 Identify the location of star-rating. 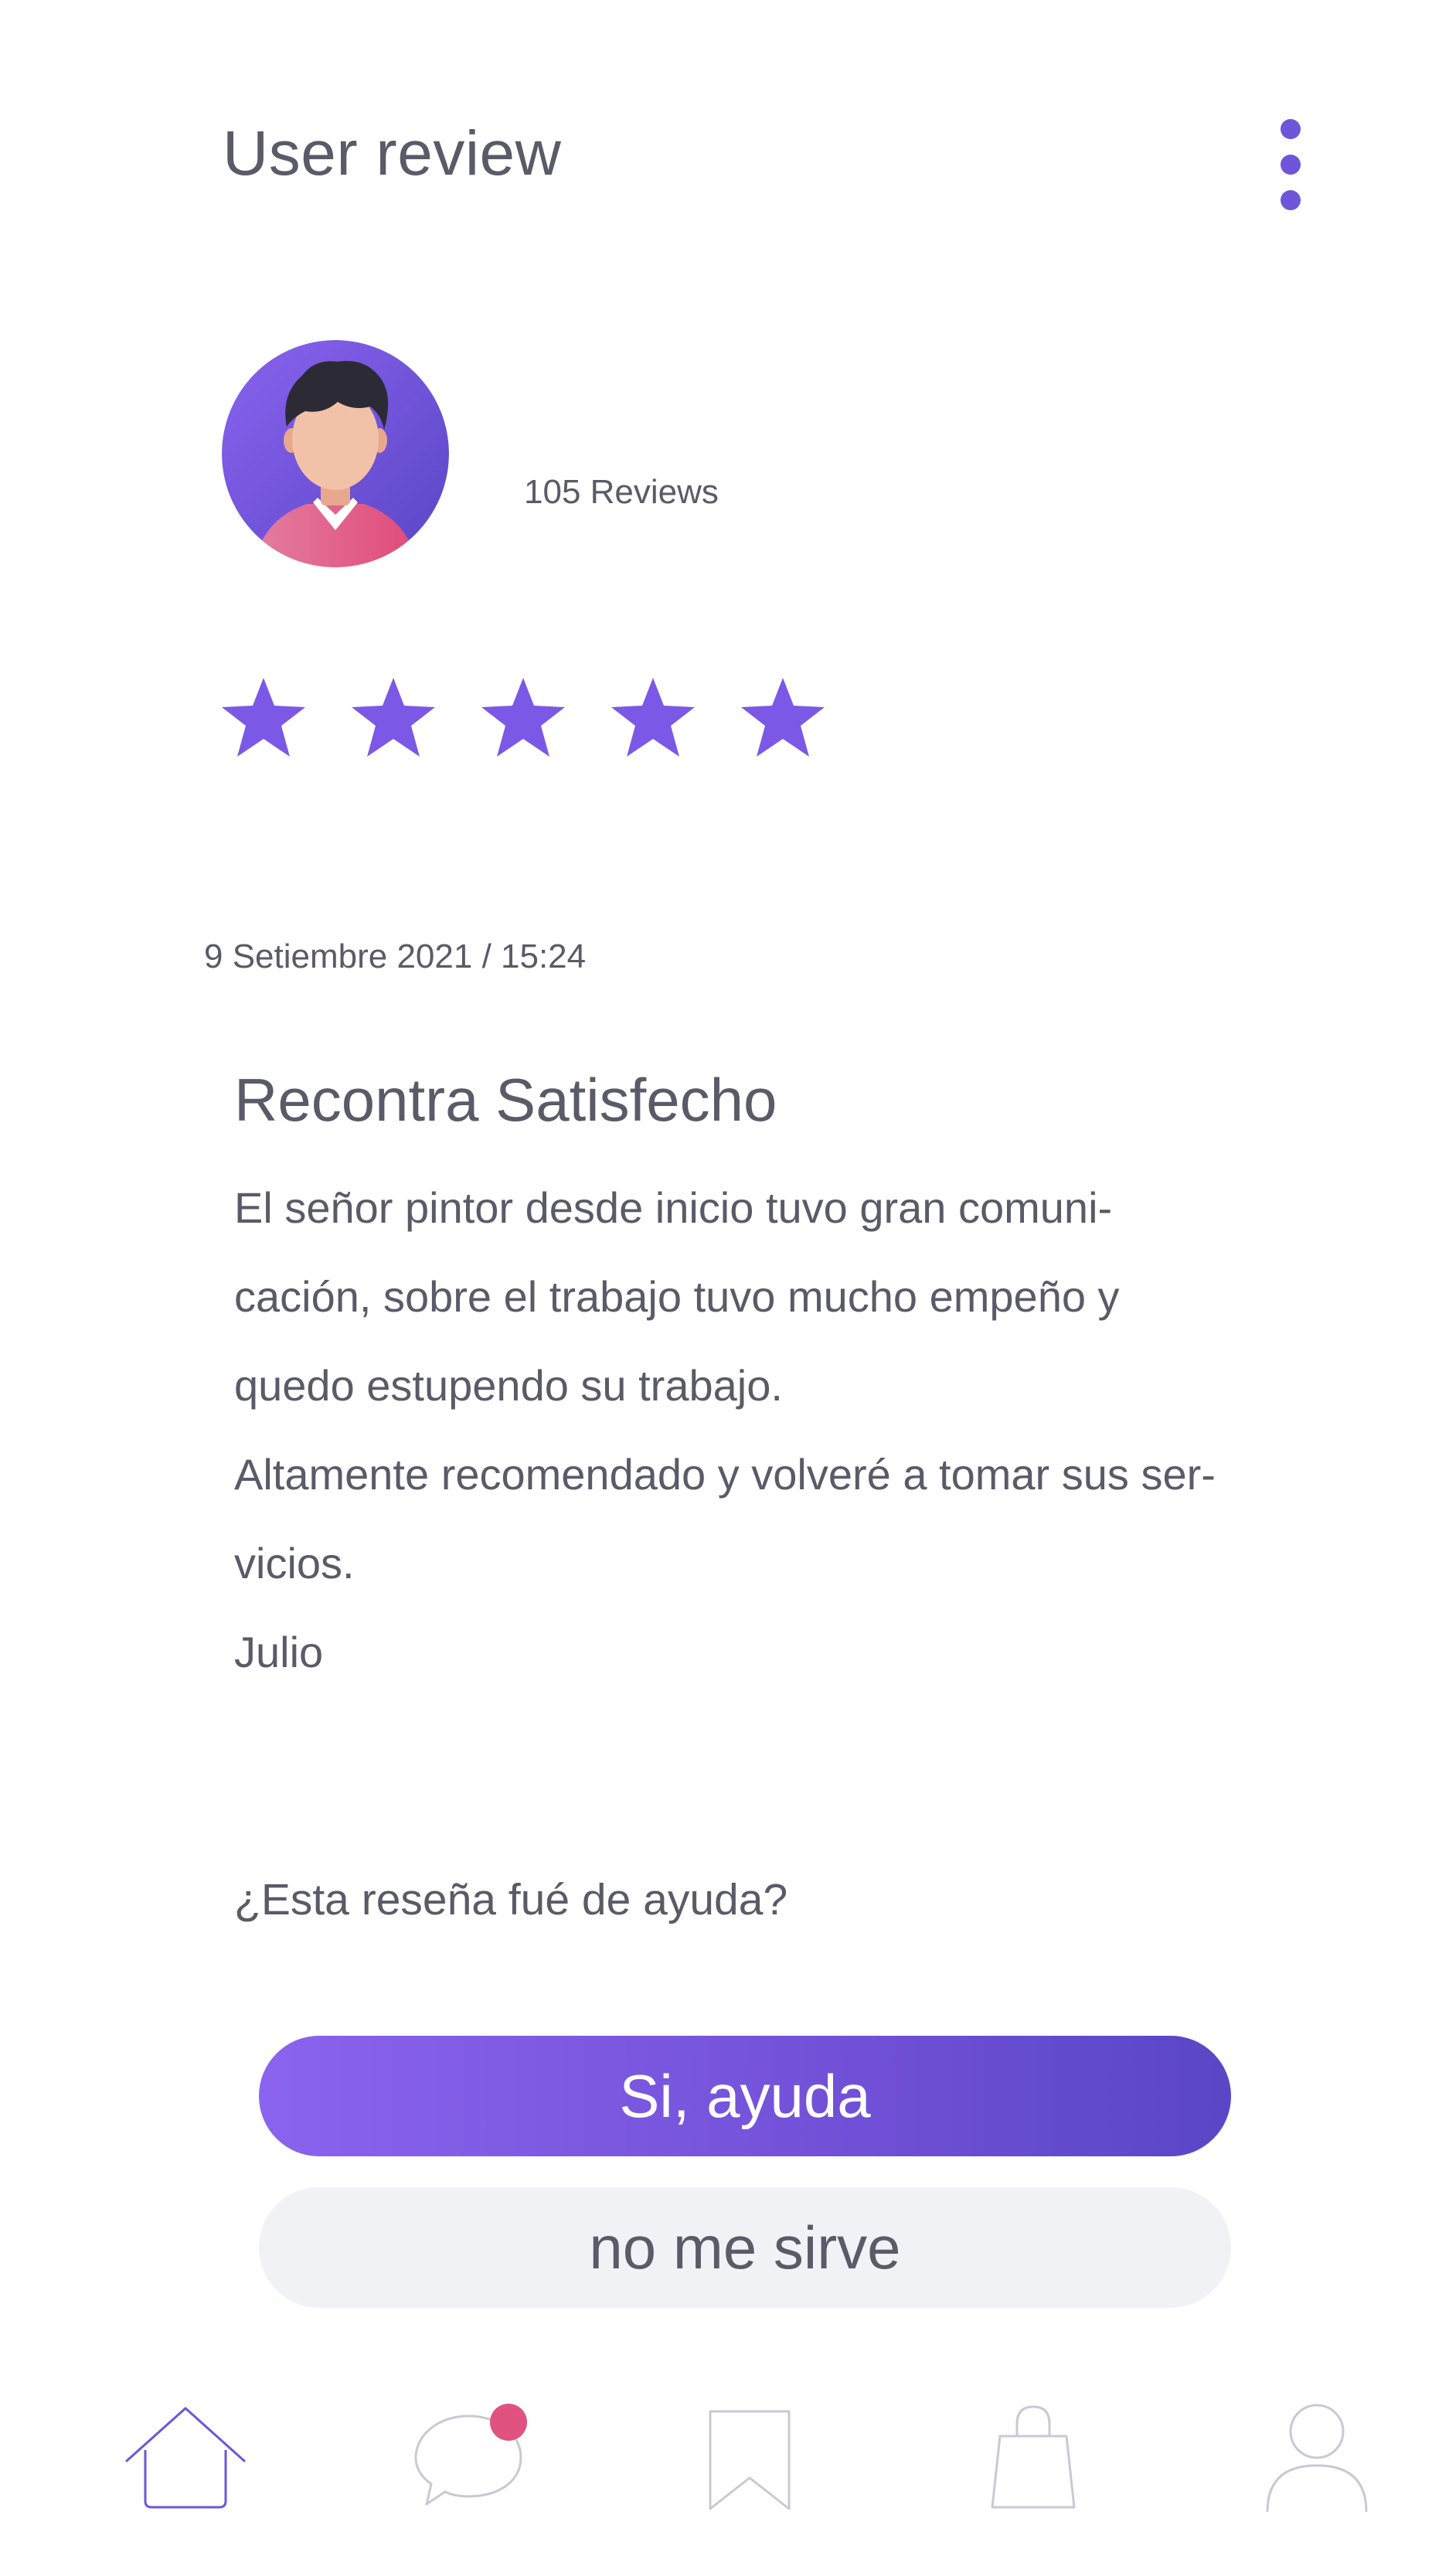
(529, 719).